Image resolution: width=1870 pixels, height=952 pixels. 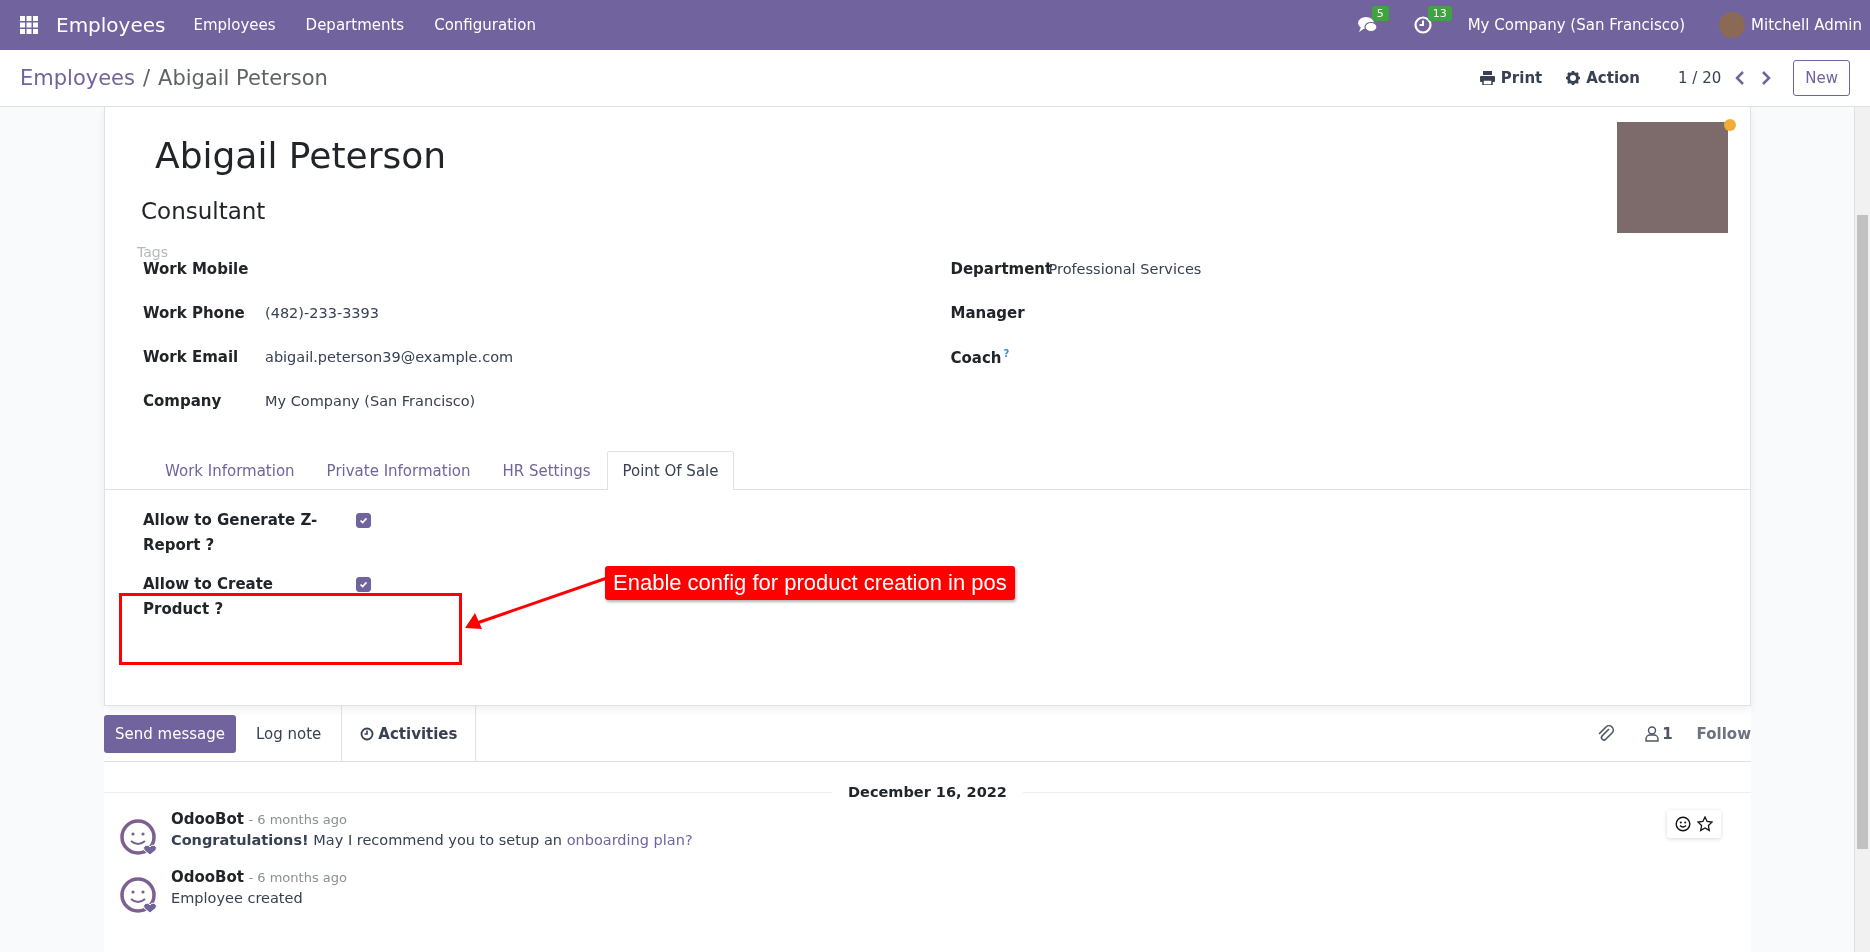 I want to click on emoji-icon, so click(x=1683, y=824).